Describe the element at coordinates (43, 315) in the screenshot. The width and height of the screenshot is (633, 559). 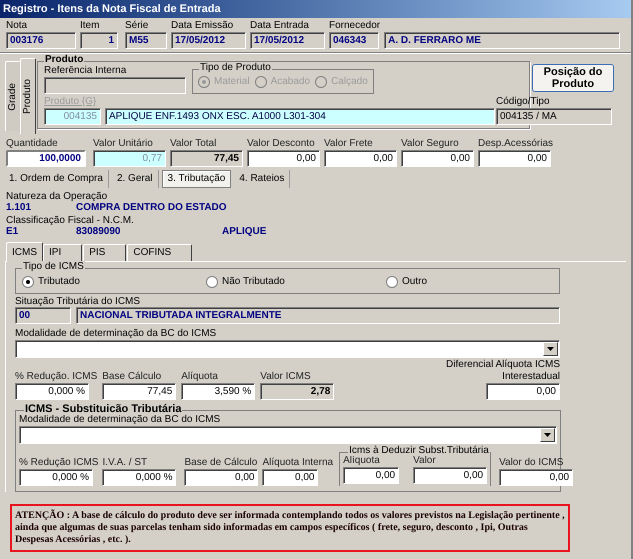
I see `input-field: 00` at that location.